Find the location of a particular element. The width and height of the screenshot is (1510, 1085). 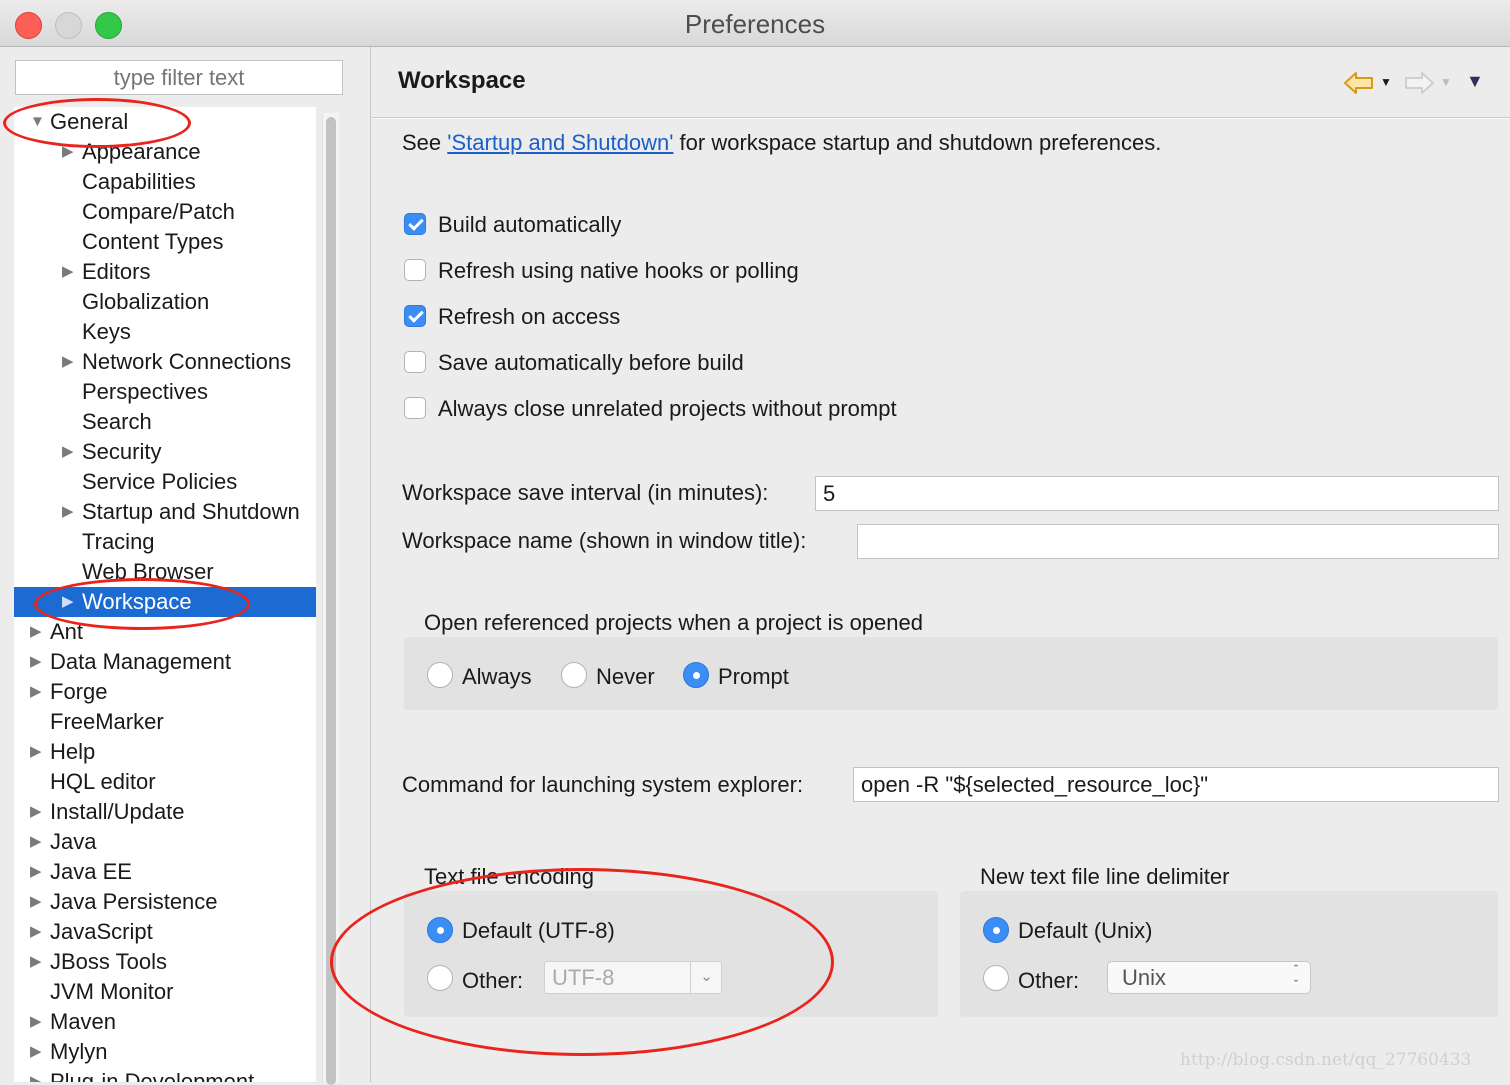

tree-item: ▶ Mylyn is located at coordinates (165, 1052).